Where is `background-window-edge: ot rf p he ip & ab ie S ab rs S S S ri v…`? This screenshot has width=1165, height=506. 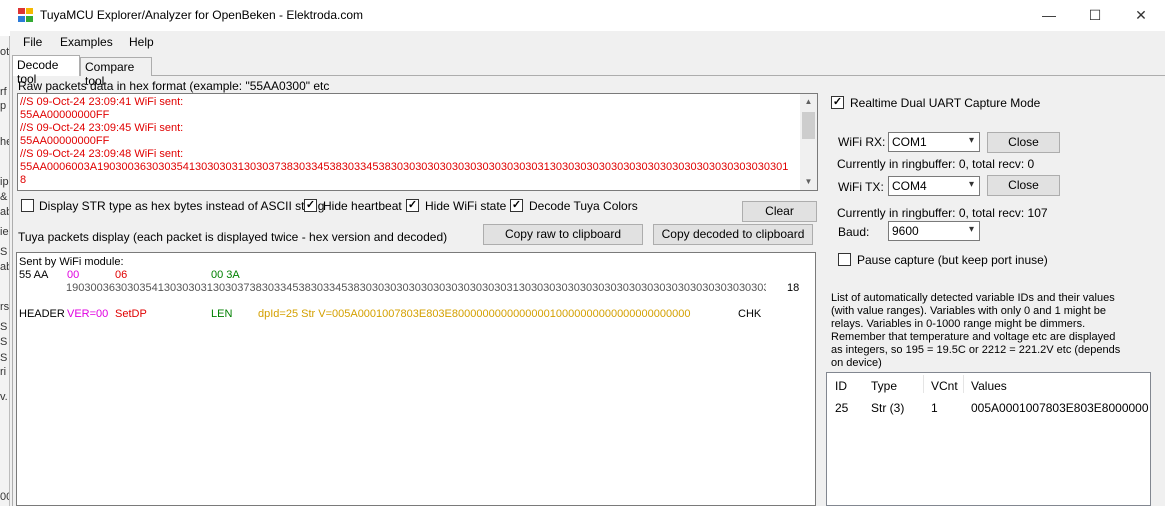
background-window-edge: ot rf p he ip & ab ie S ab rs S S S ri v… is located at coordinates (5, 271).